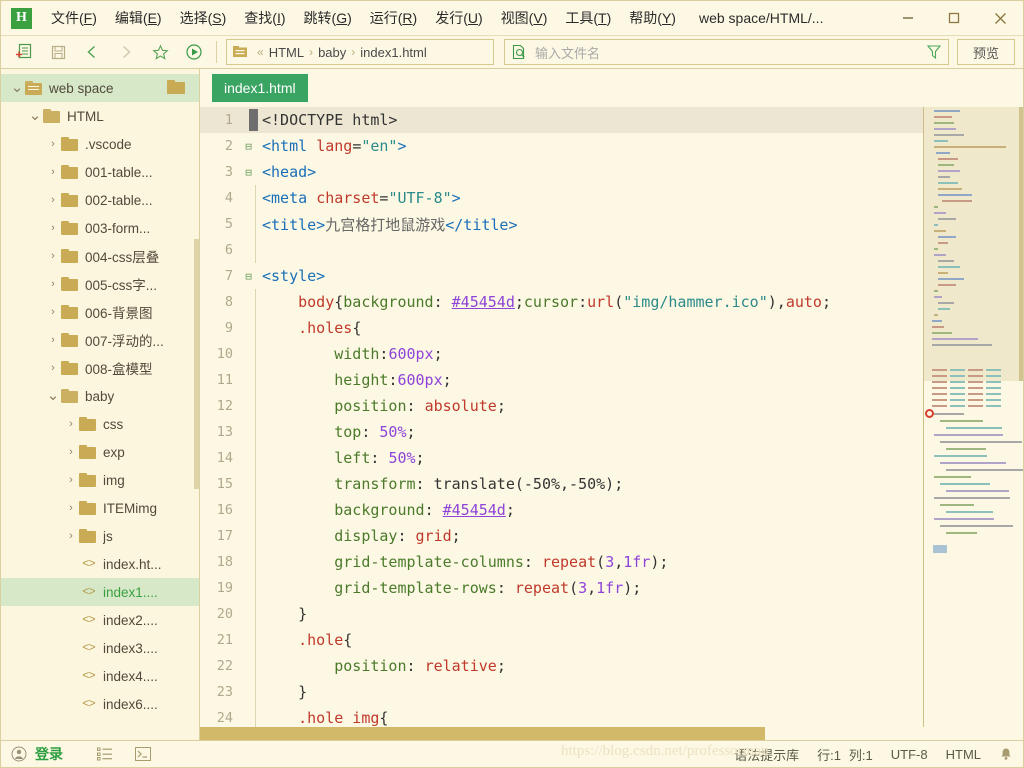  What do you see at coordinates (332, 52) in the screenshot?
I see `breadcrumb-segment-1: baby` at bounding box center [332, 52].